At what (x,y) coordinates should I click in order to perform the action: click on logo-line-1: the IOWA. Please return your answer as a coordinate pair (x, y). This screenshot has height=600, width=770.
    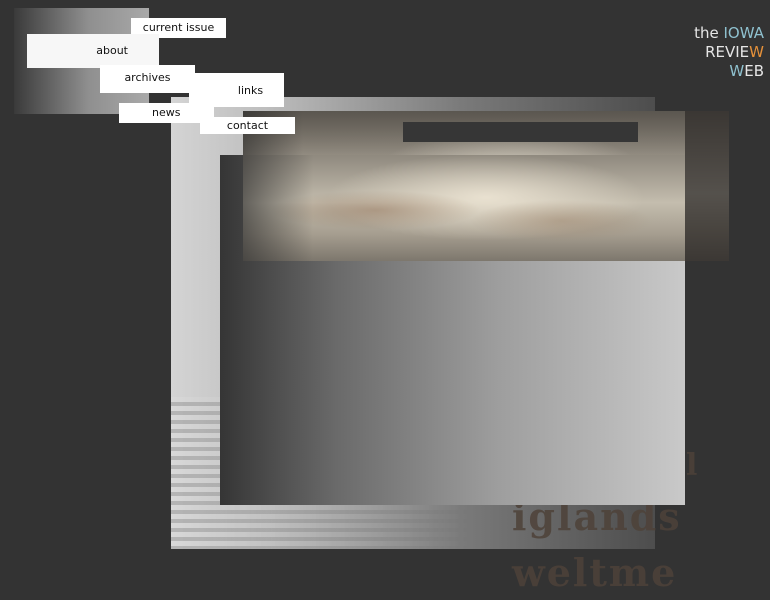
    Looking at the image, I should click on (714, 33).